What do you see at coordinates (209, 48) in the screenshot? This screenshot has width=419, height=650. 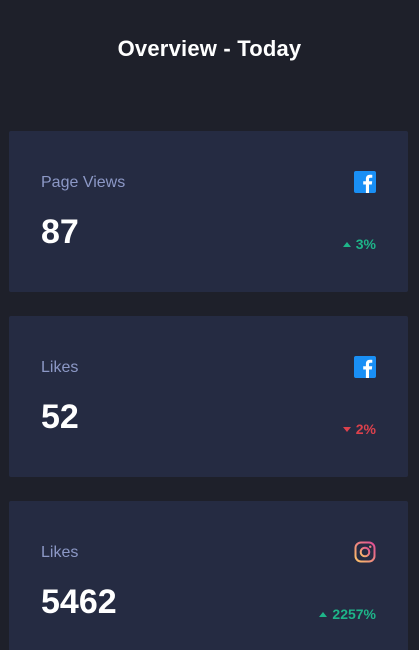 I see `page-title: Overview - Today` at bounding box center [209, 48].